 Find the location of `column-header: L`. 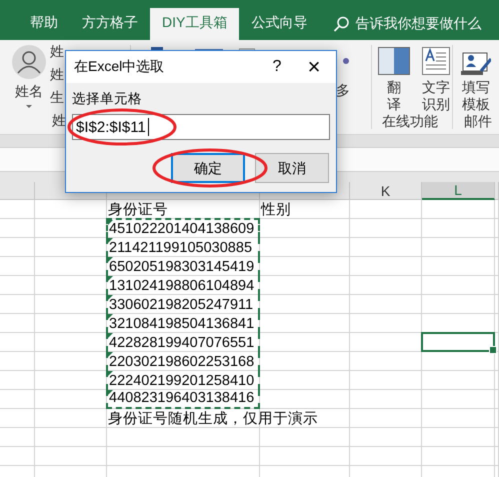

column-header: L is located at coordinates (458, 191).